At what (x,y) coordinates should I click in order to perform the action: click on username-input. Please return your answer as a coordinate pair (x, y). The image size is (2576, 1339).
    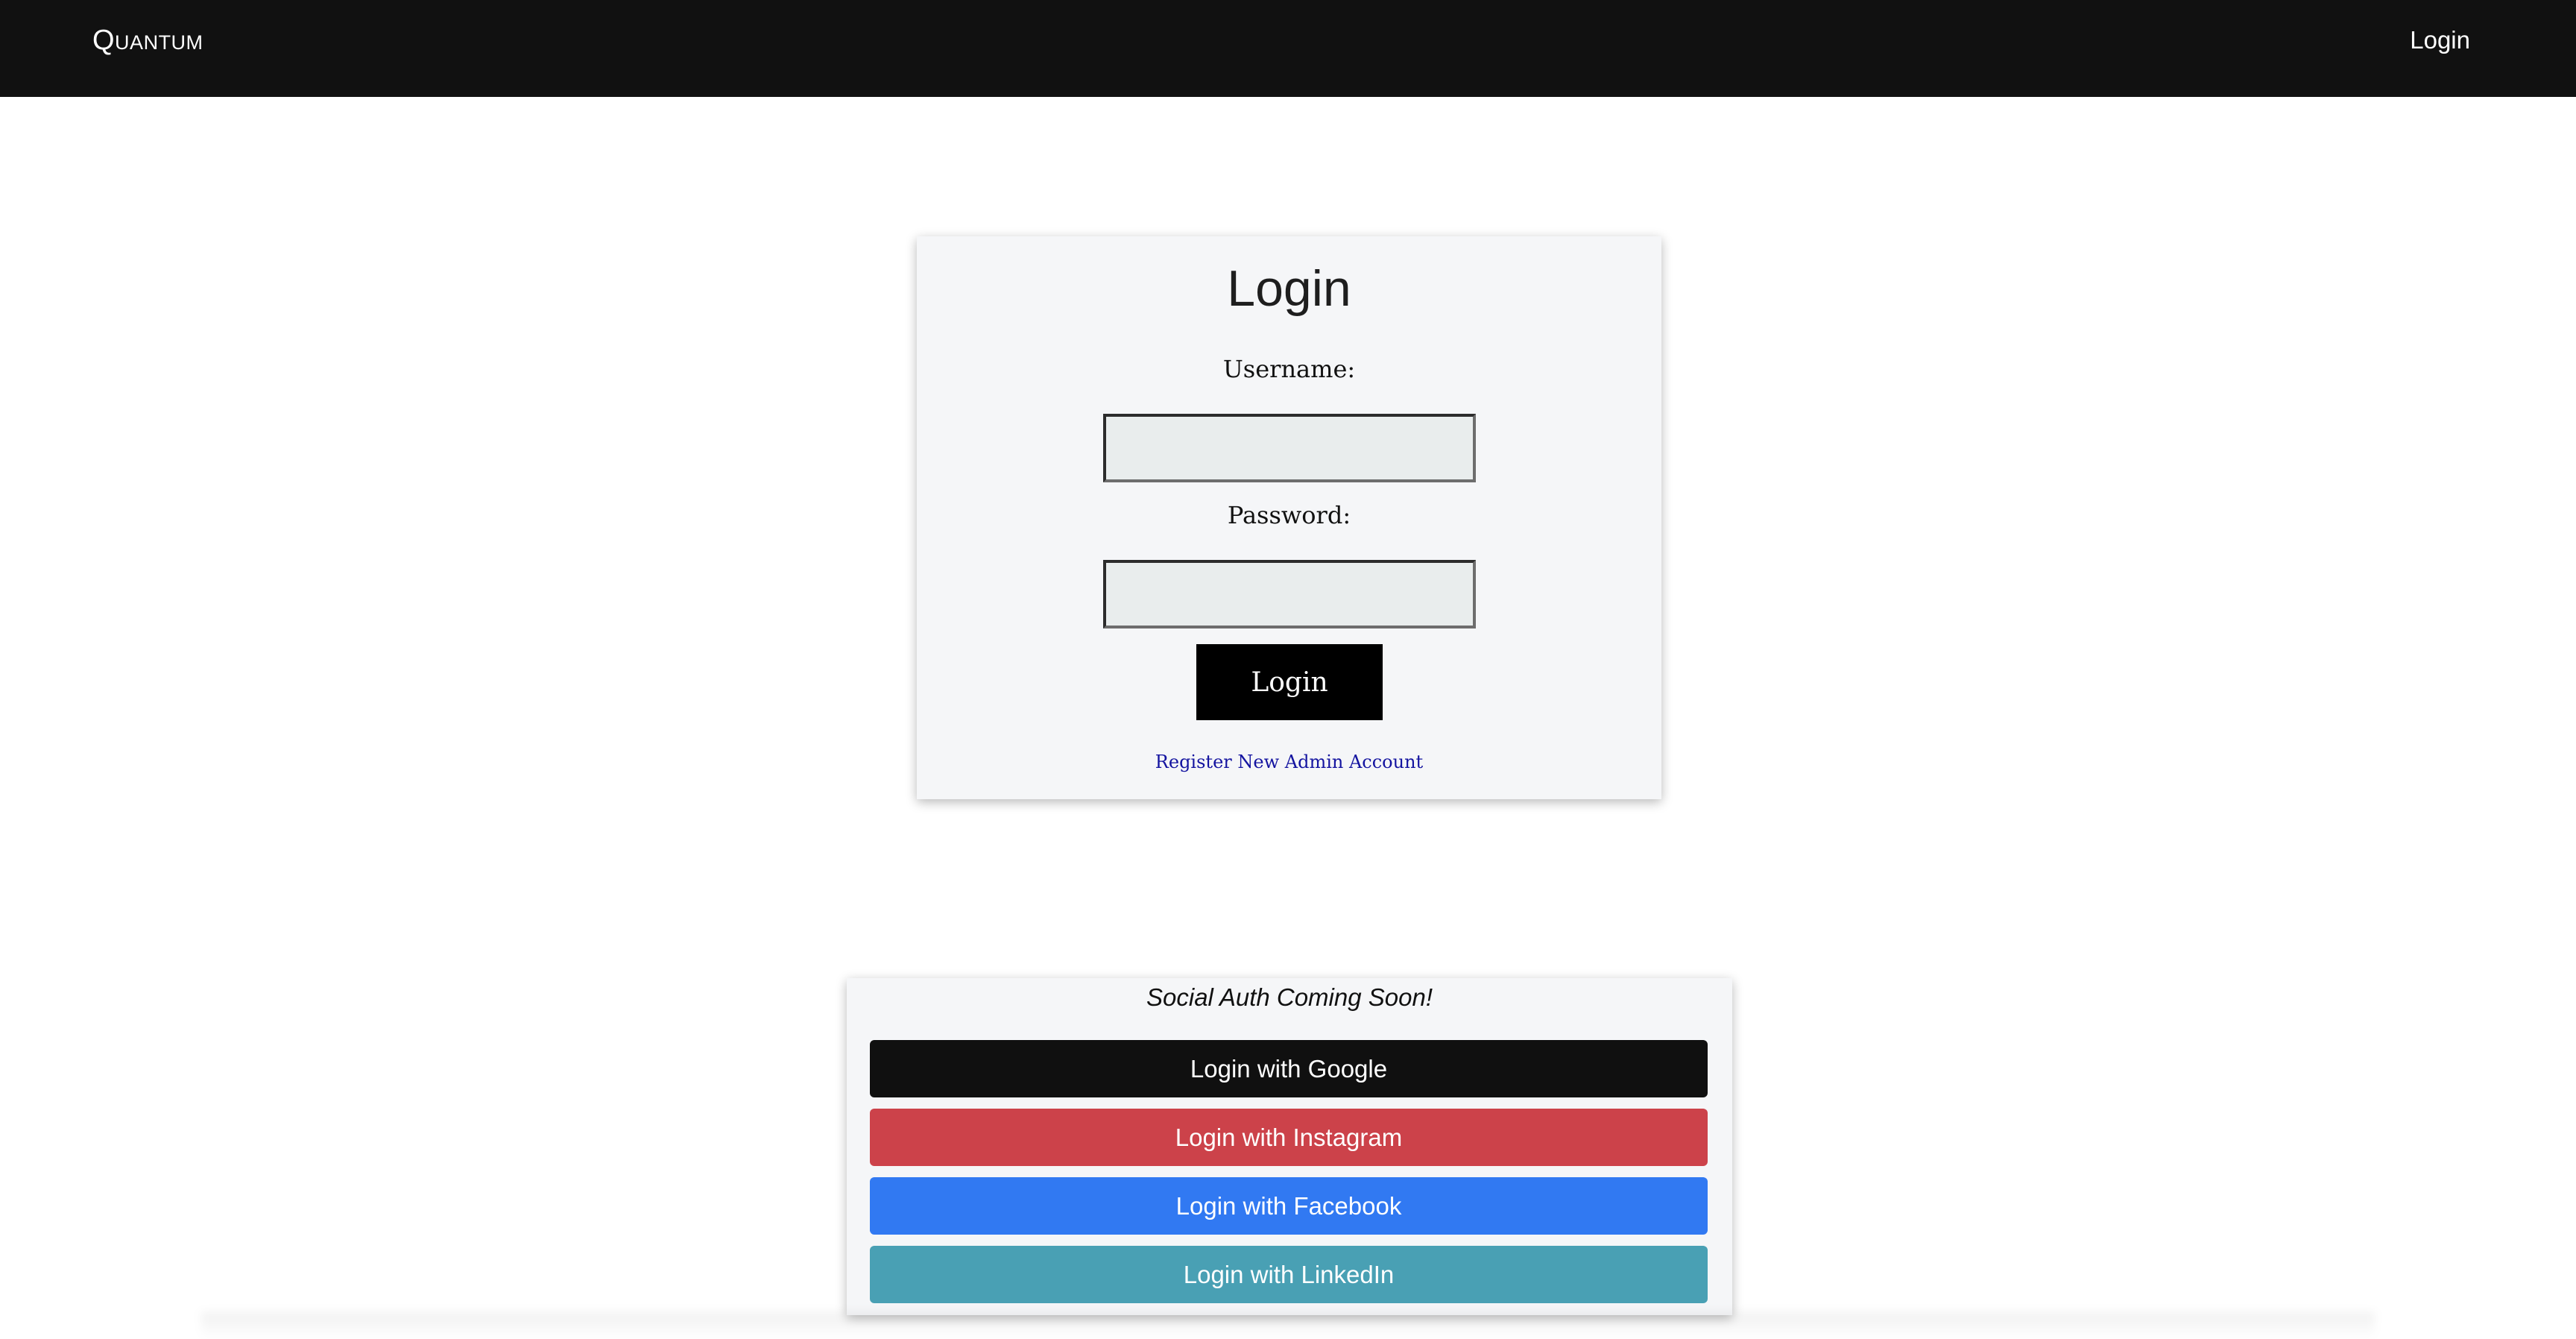
    Looking at the image, I should click on (1289, 448).